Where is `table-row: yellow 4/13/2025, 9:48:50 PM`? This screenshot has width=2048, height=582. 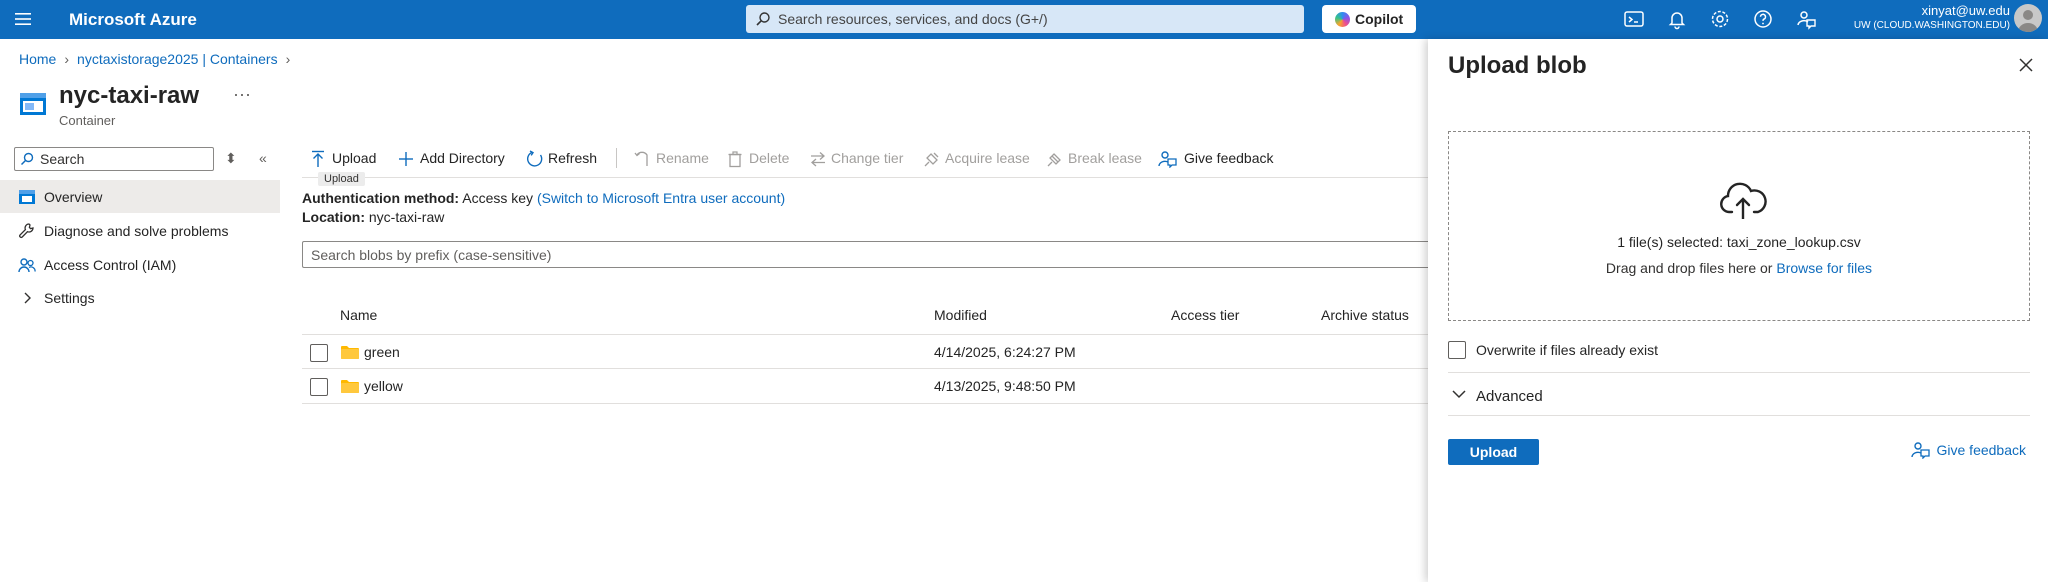
table-row: yellow 4/13/2025, 9:48:50 PM is located at coordinates (865, 386).